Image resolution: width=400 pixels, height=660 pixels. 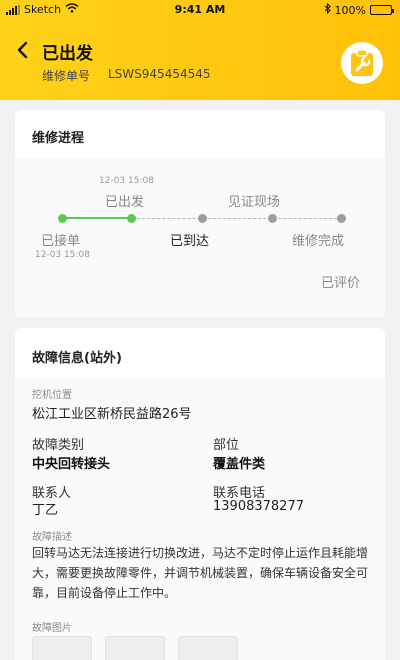 What do you see at coordinates (67, 54) in the screenshot?
I see `page-title: 已出发` at bounding box center [67, 54].